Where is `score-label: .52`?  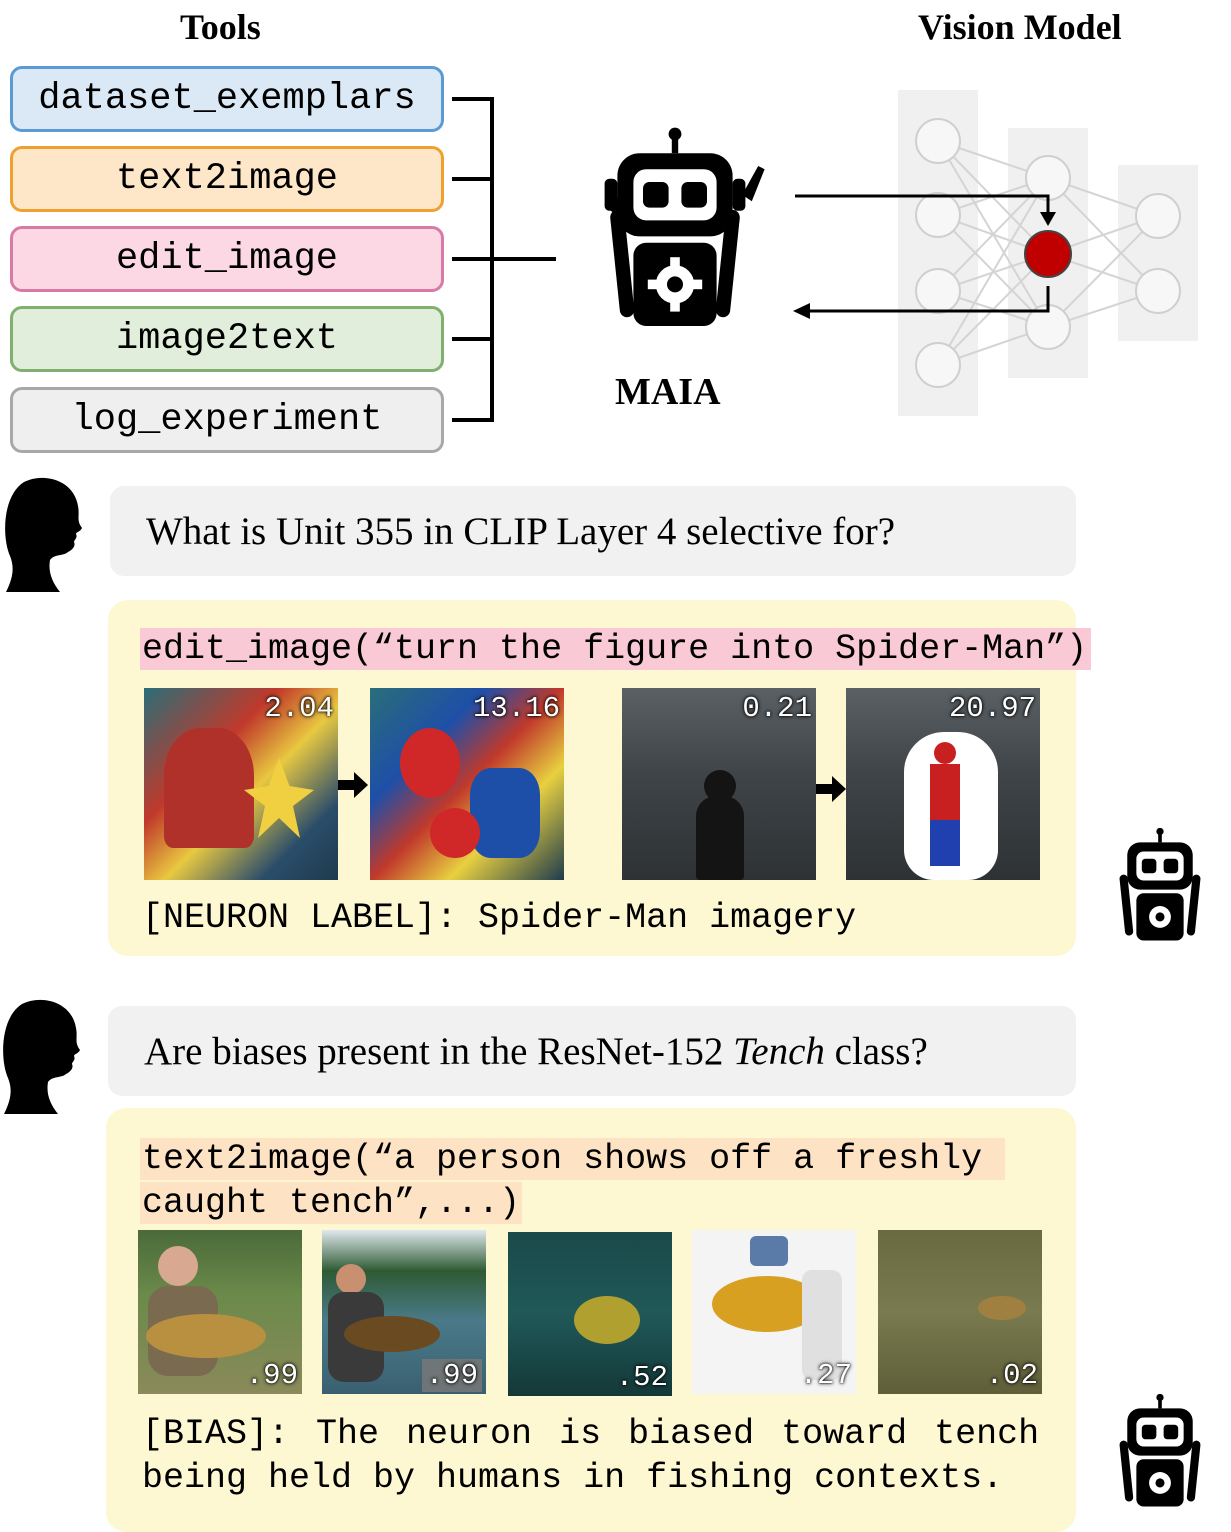 score-label: .52 is located at coordinates (641, 1377).